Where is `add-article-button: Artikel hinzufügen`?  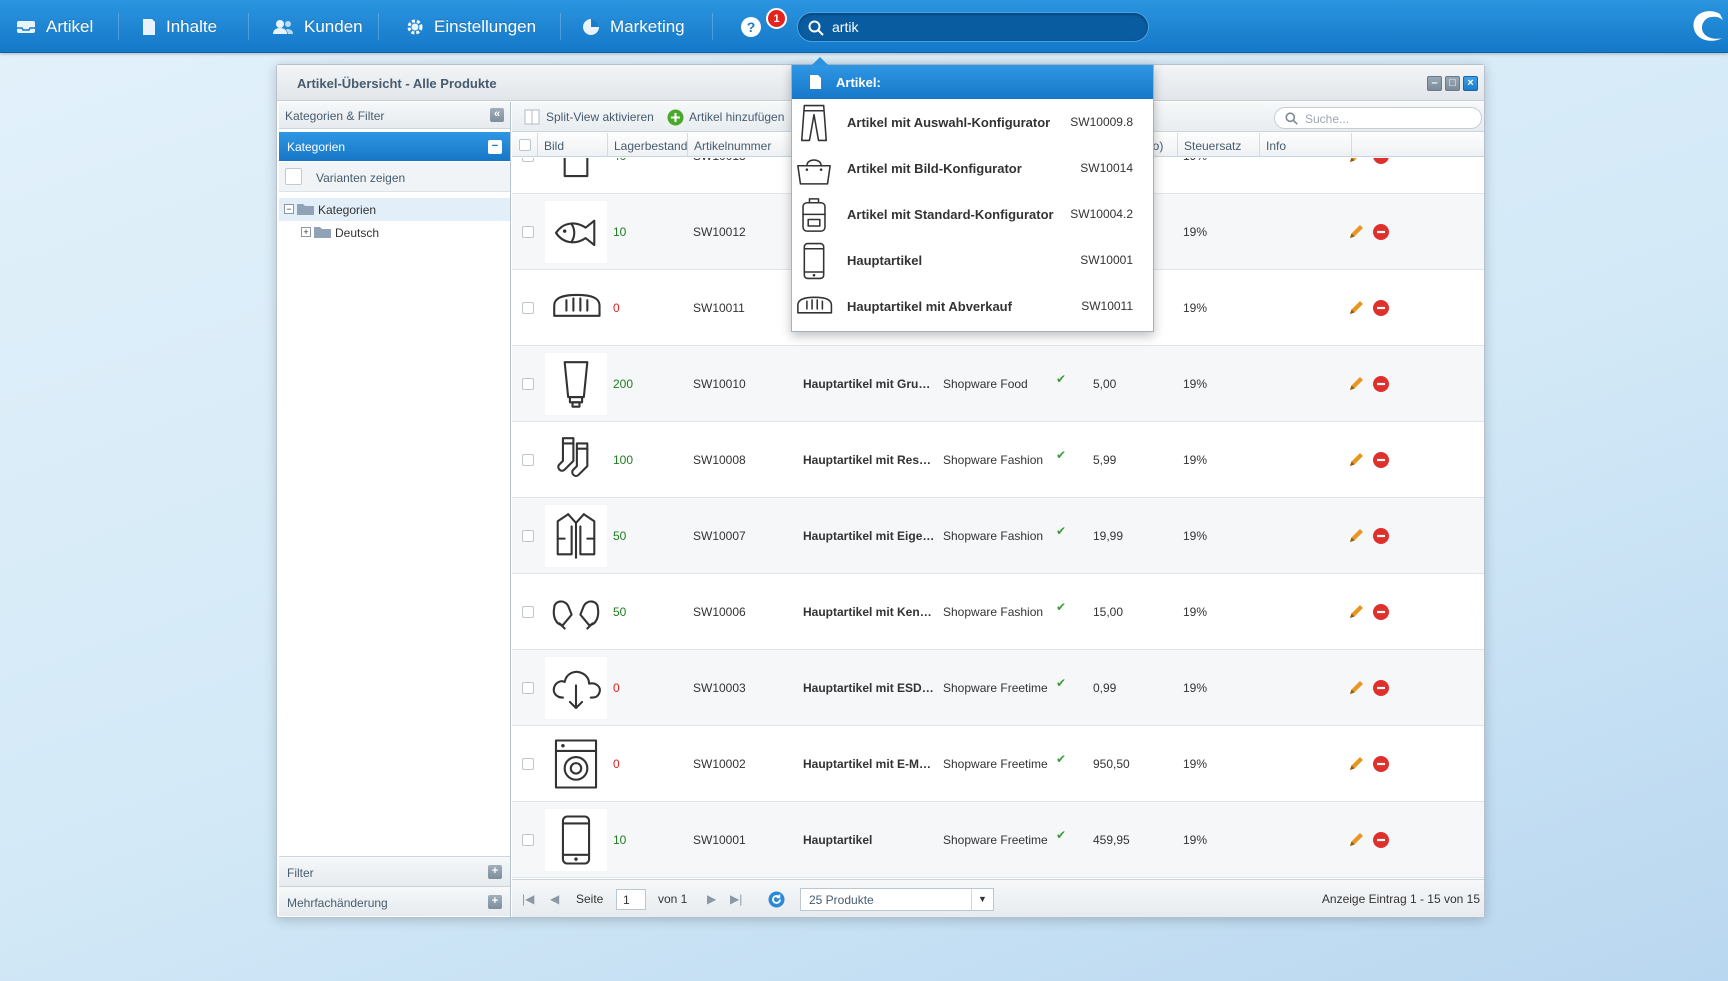 add-article-button: Artikel hinzufügen is located at coordinates (725, 117).